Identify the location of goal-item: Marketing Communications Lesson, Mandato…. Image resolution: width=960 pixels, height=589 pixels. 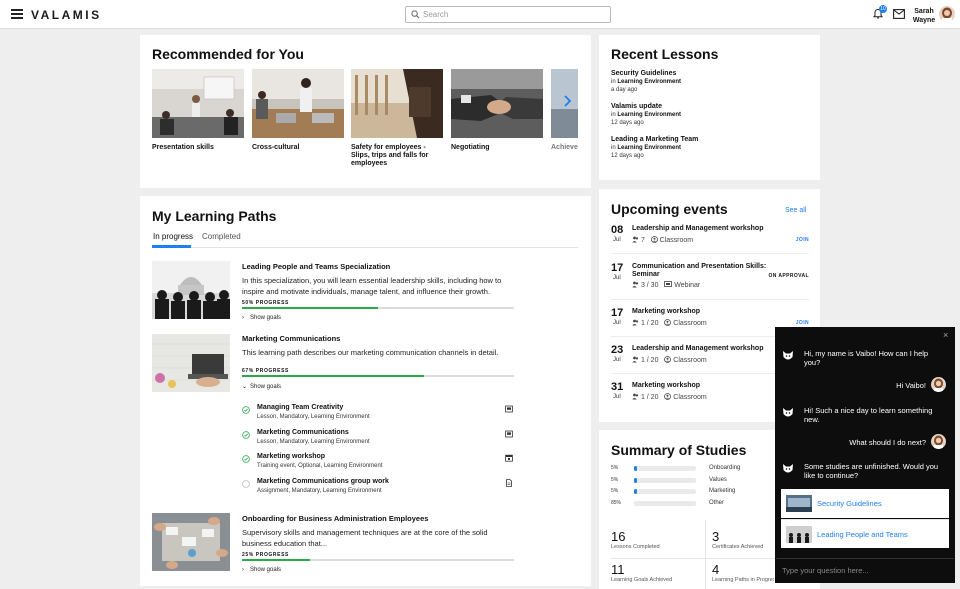
(378, 440).